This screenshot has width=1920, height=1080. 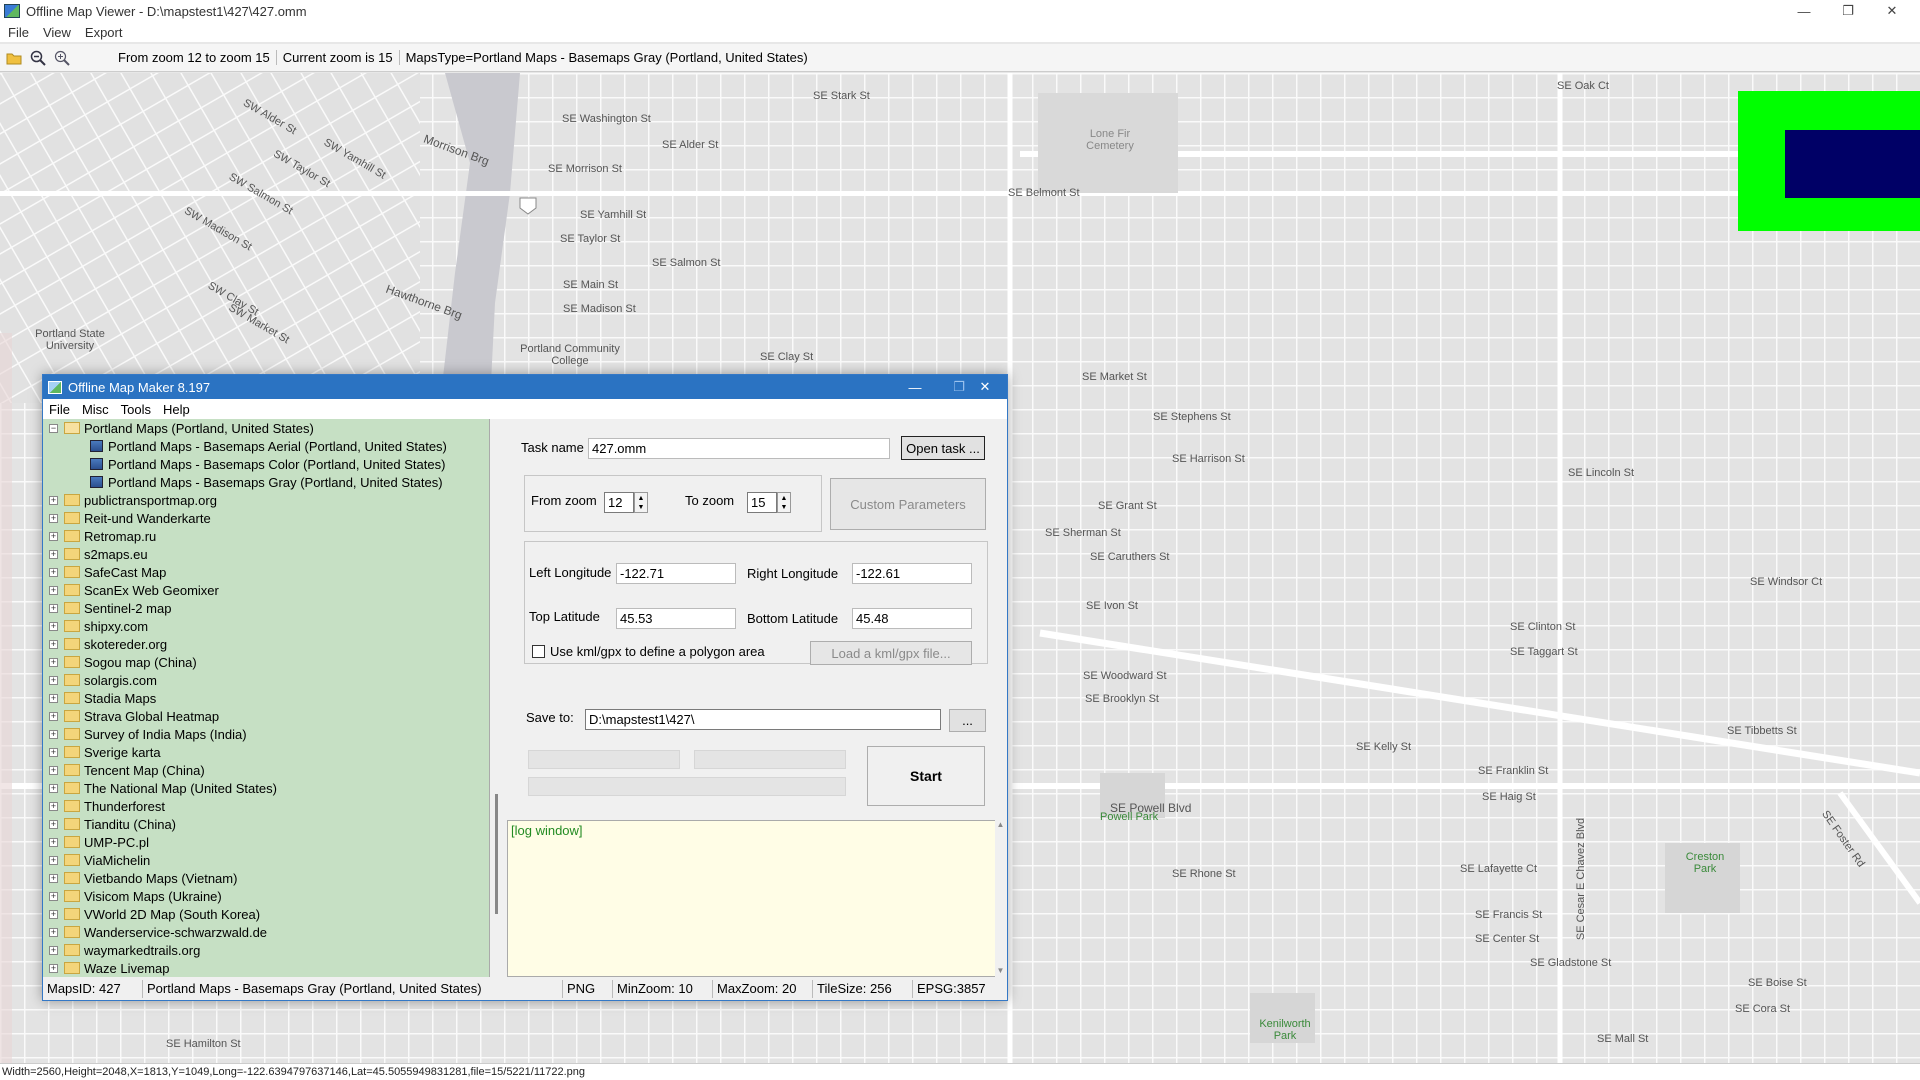 I want to click on dialog-minimize-button: —, so click(x=915, y=387).